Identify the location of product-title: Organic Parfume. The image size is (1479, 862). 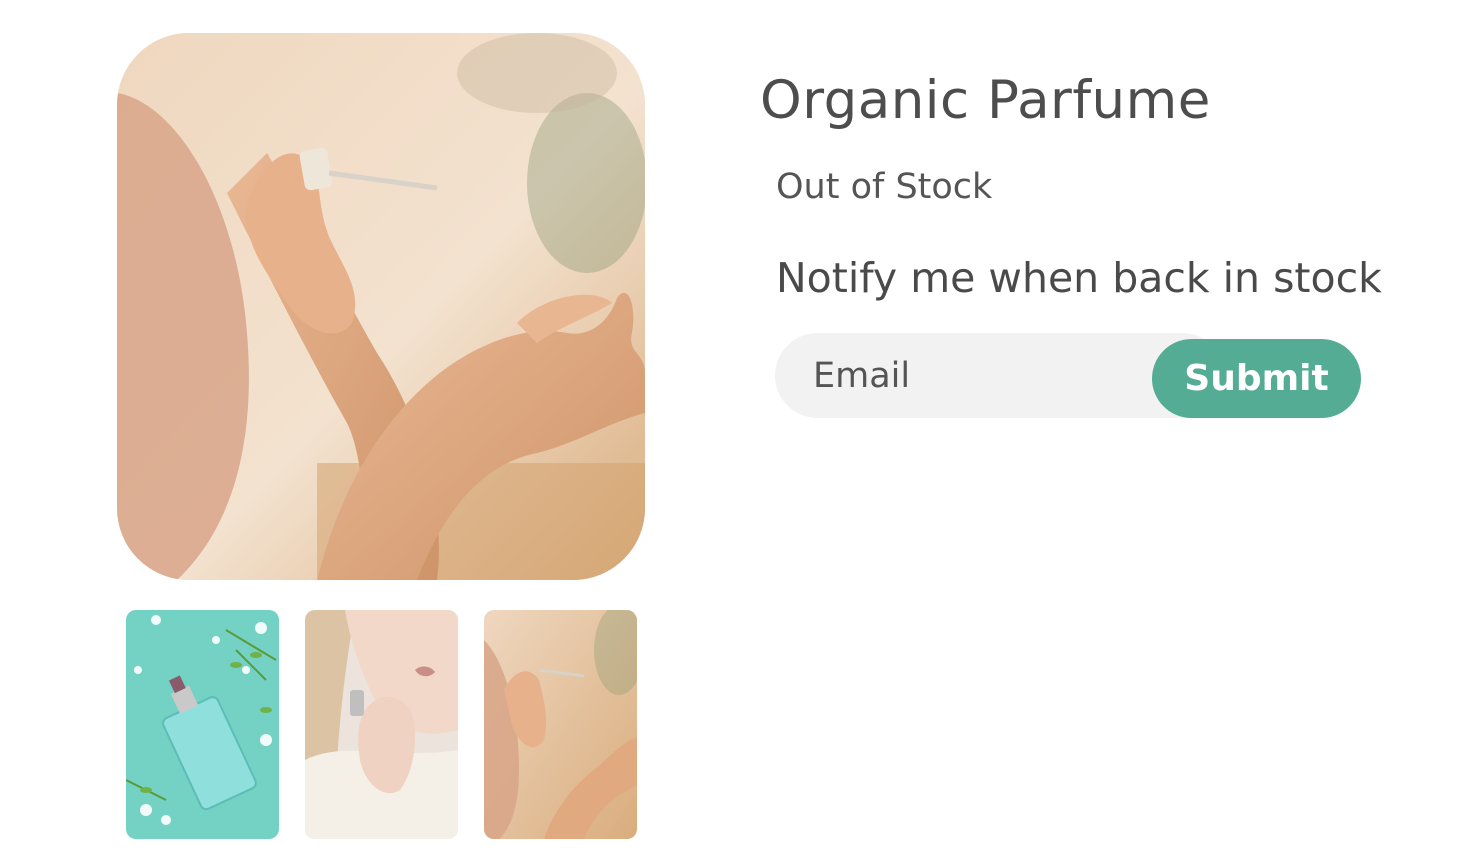
(985, 100).